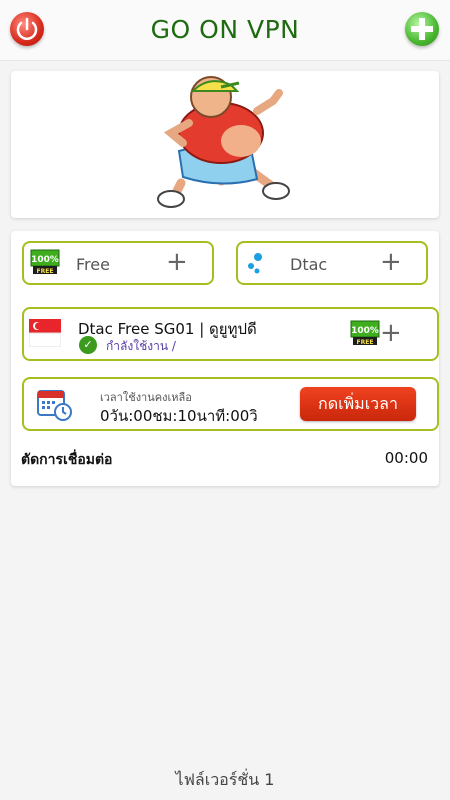 The width and height of the screenshot is (450, 800). I want to click on dtac-logo-icon, so click(255, 263).